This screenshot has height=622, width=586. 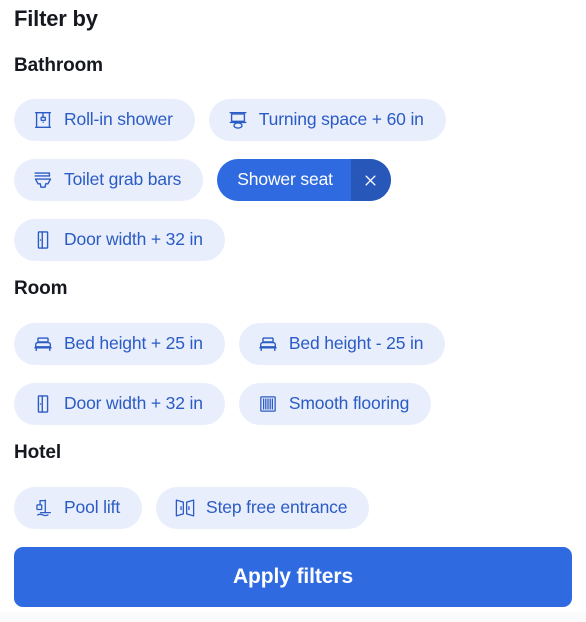 I want to click on filter-chip-turning-space: Turning space + 60 in, so click(x=327, y=120).